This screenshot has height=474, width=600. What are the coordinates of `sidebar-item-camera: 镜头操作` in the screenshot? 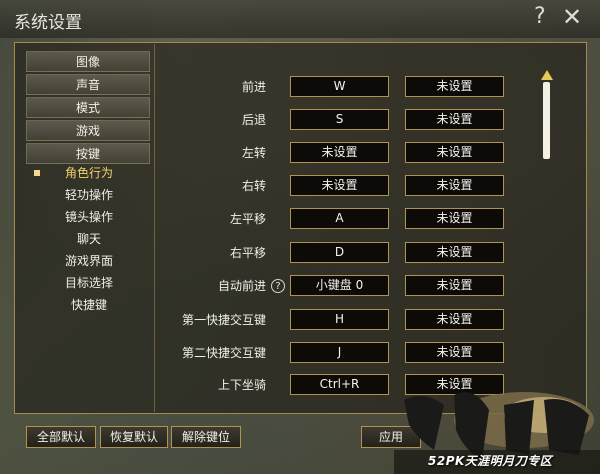 It's located at (89, 217).